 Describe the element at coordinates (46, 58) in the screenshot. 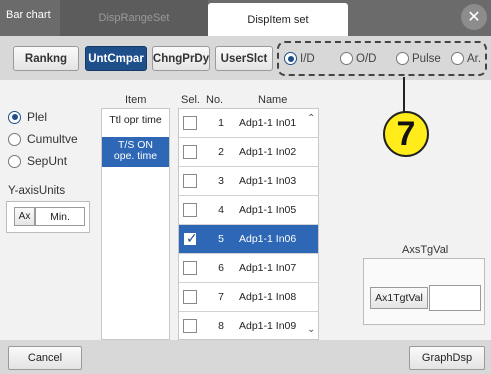

I see `rankng-button: Rankng` at that location.